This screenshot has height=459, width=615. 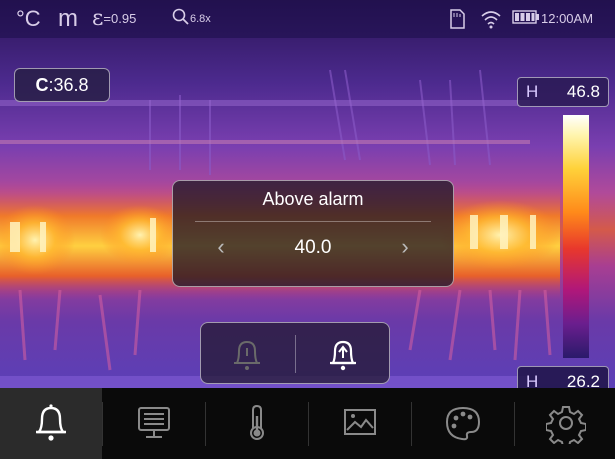 What do you see at coordinates (247, 354) in the screenshot?
I see `below-alarm-bell-icon` at bounding box center [247, 354].